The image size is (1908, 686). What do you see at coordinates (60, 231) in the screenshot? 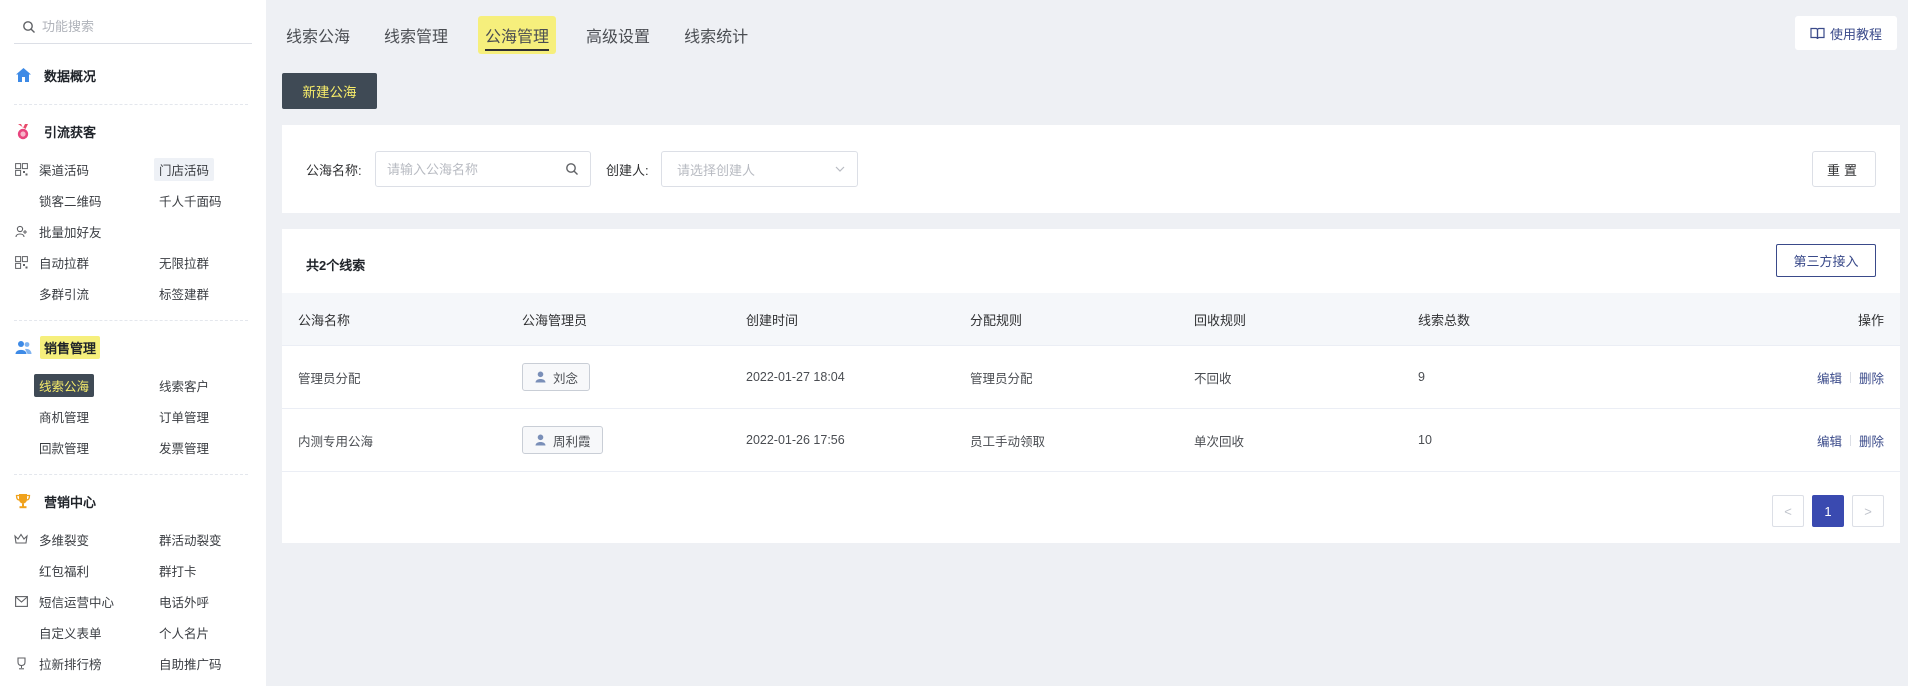
I see `sidebar-item-batch-friends: 批量加好友` at bounding box center [60, 231].